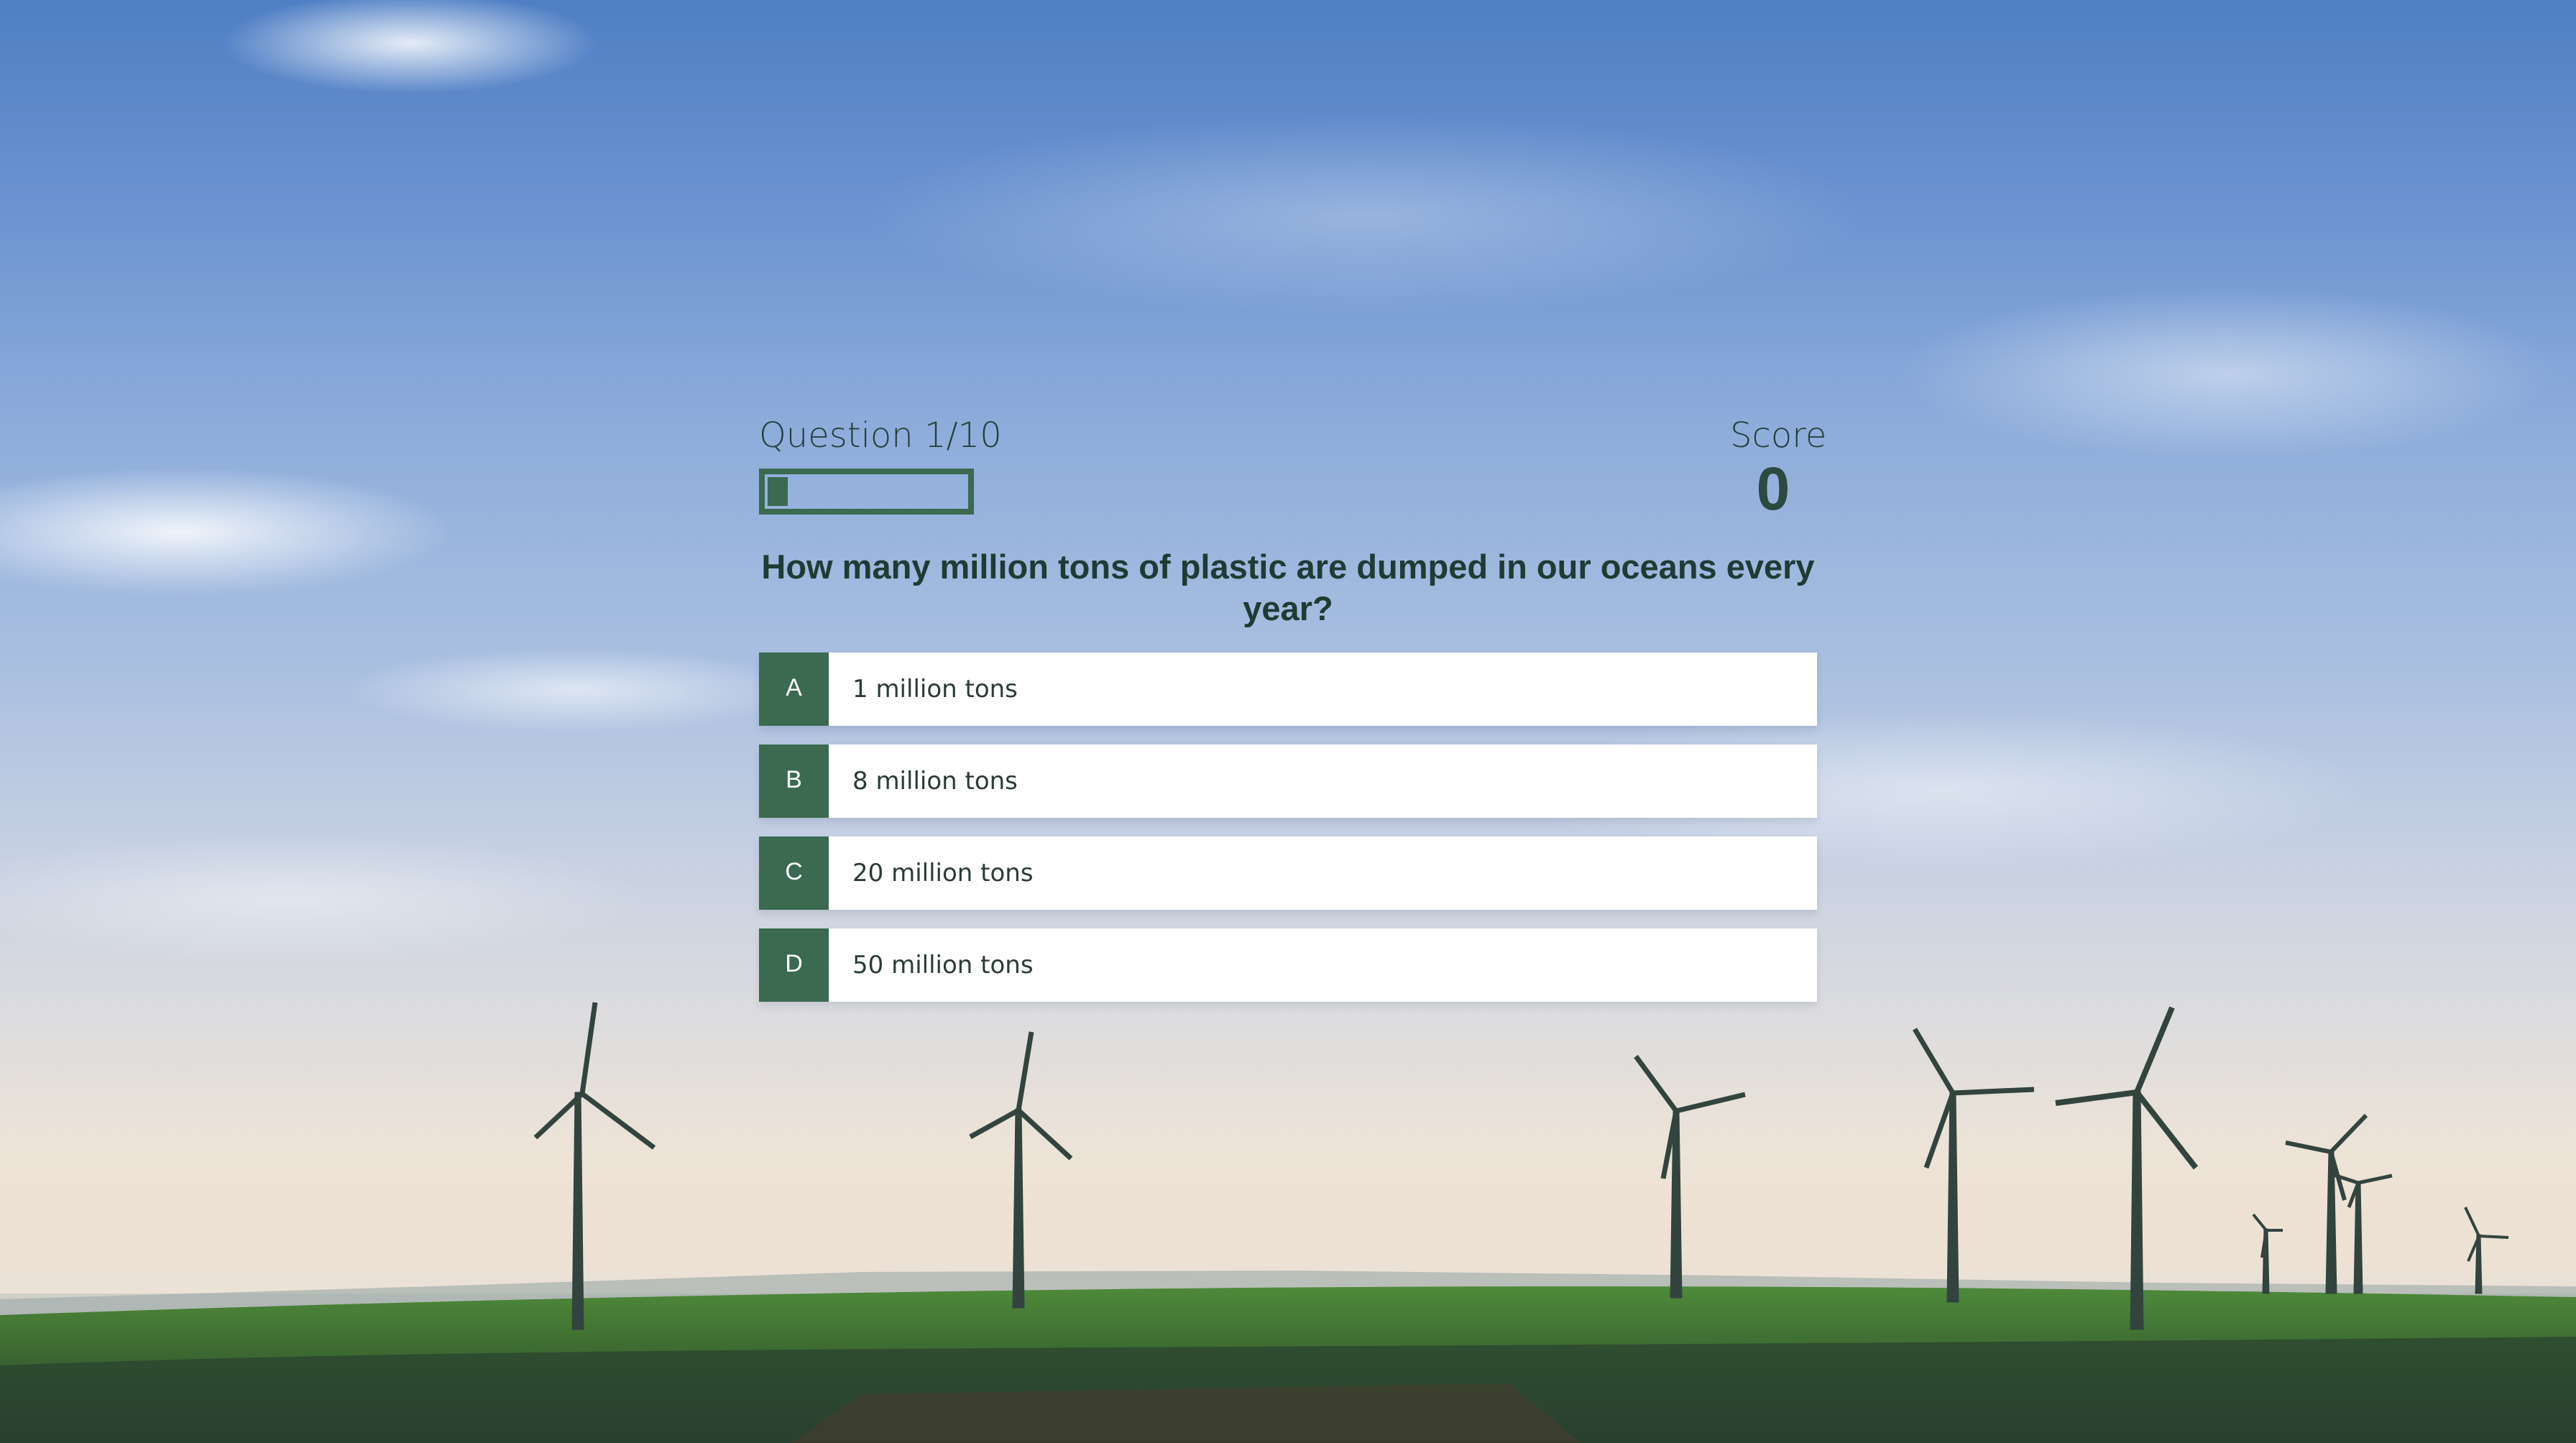  Describe the element at coordinates (943, 873) in the screenshot. I see `option-text: 20 million tons` at that location.